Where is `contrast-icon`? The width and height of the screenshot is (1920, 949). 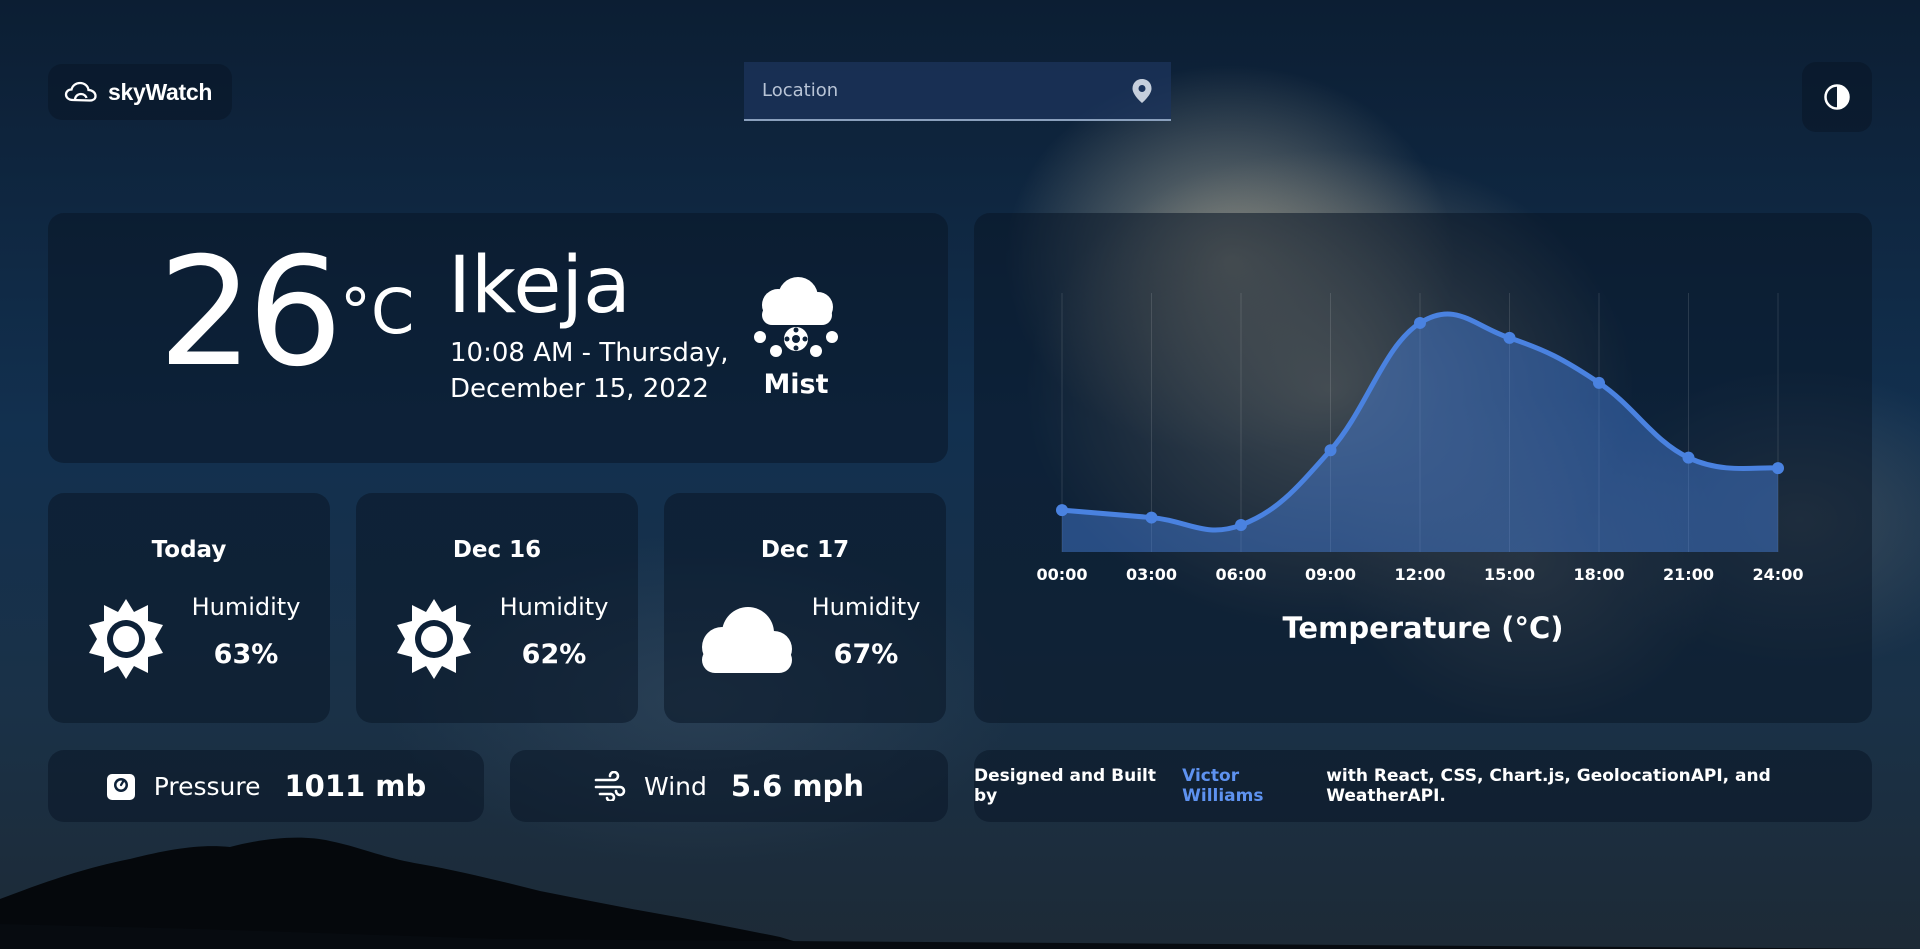
contrast-icon is located at coordinates (1837, 97).